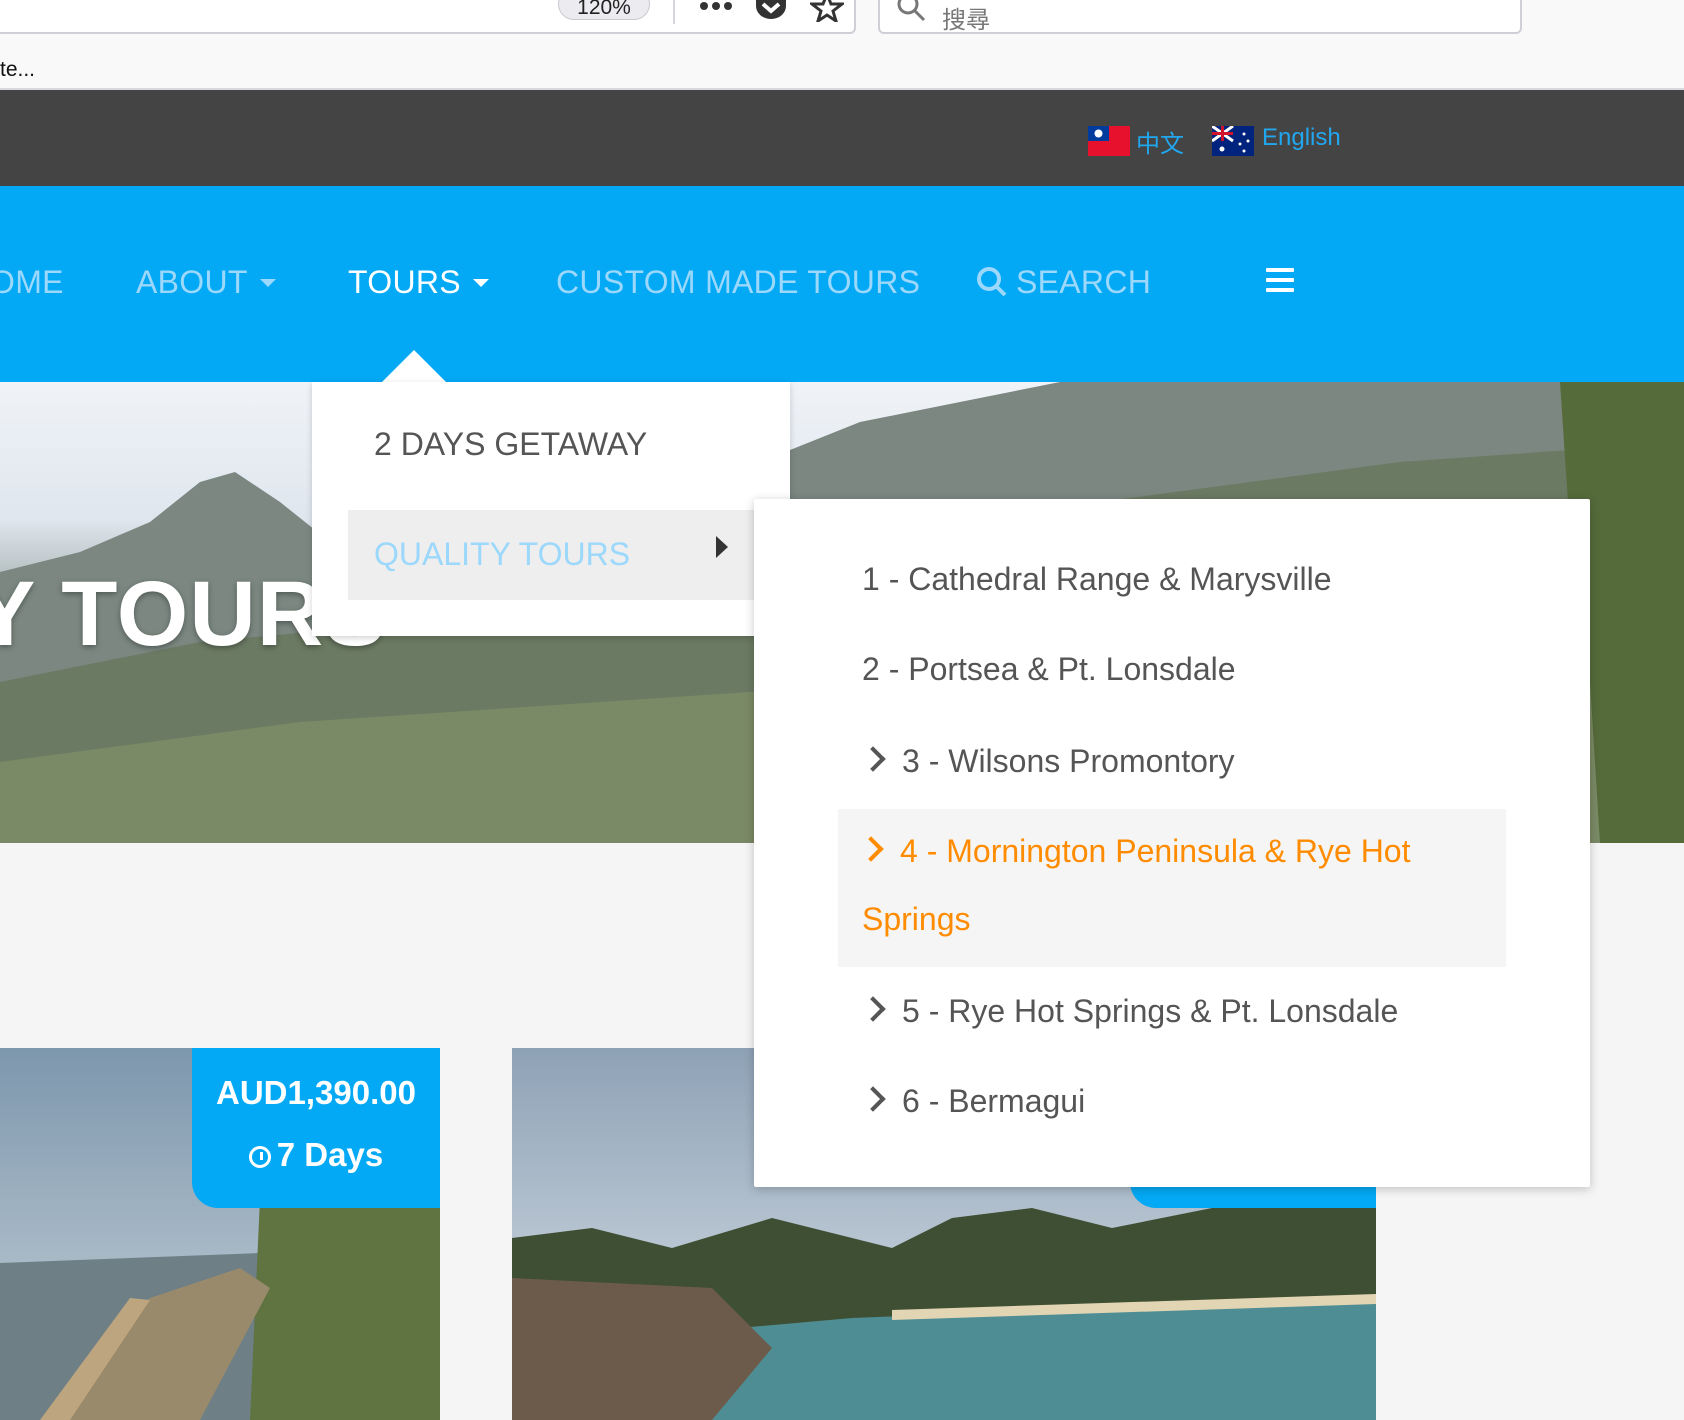  What do you see at coordinates (32, 282) in the screenshot?
I see `nav-home: OME` at bounding box center [32, 282].